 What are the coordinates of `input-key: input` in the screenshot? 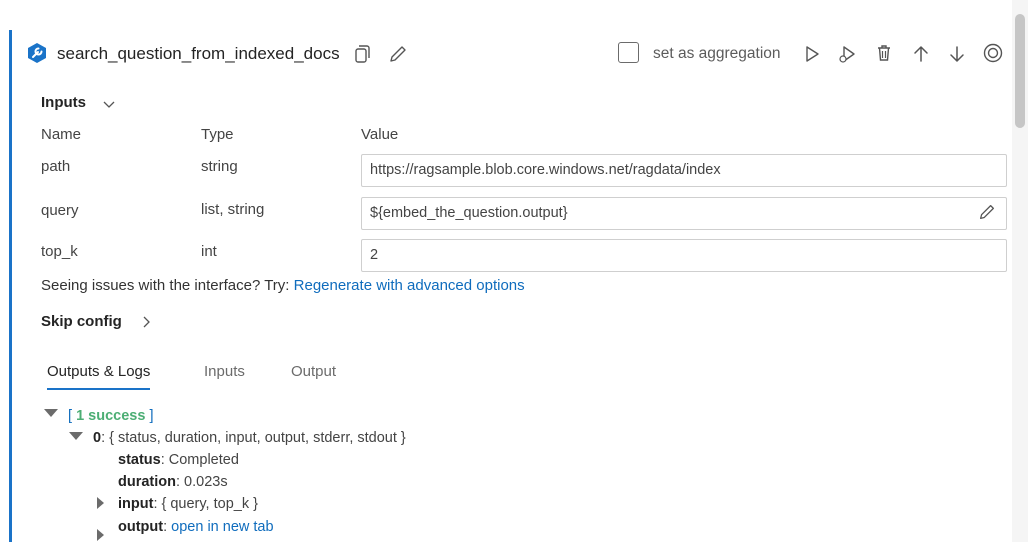 It's located at (136, 504).